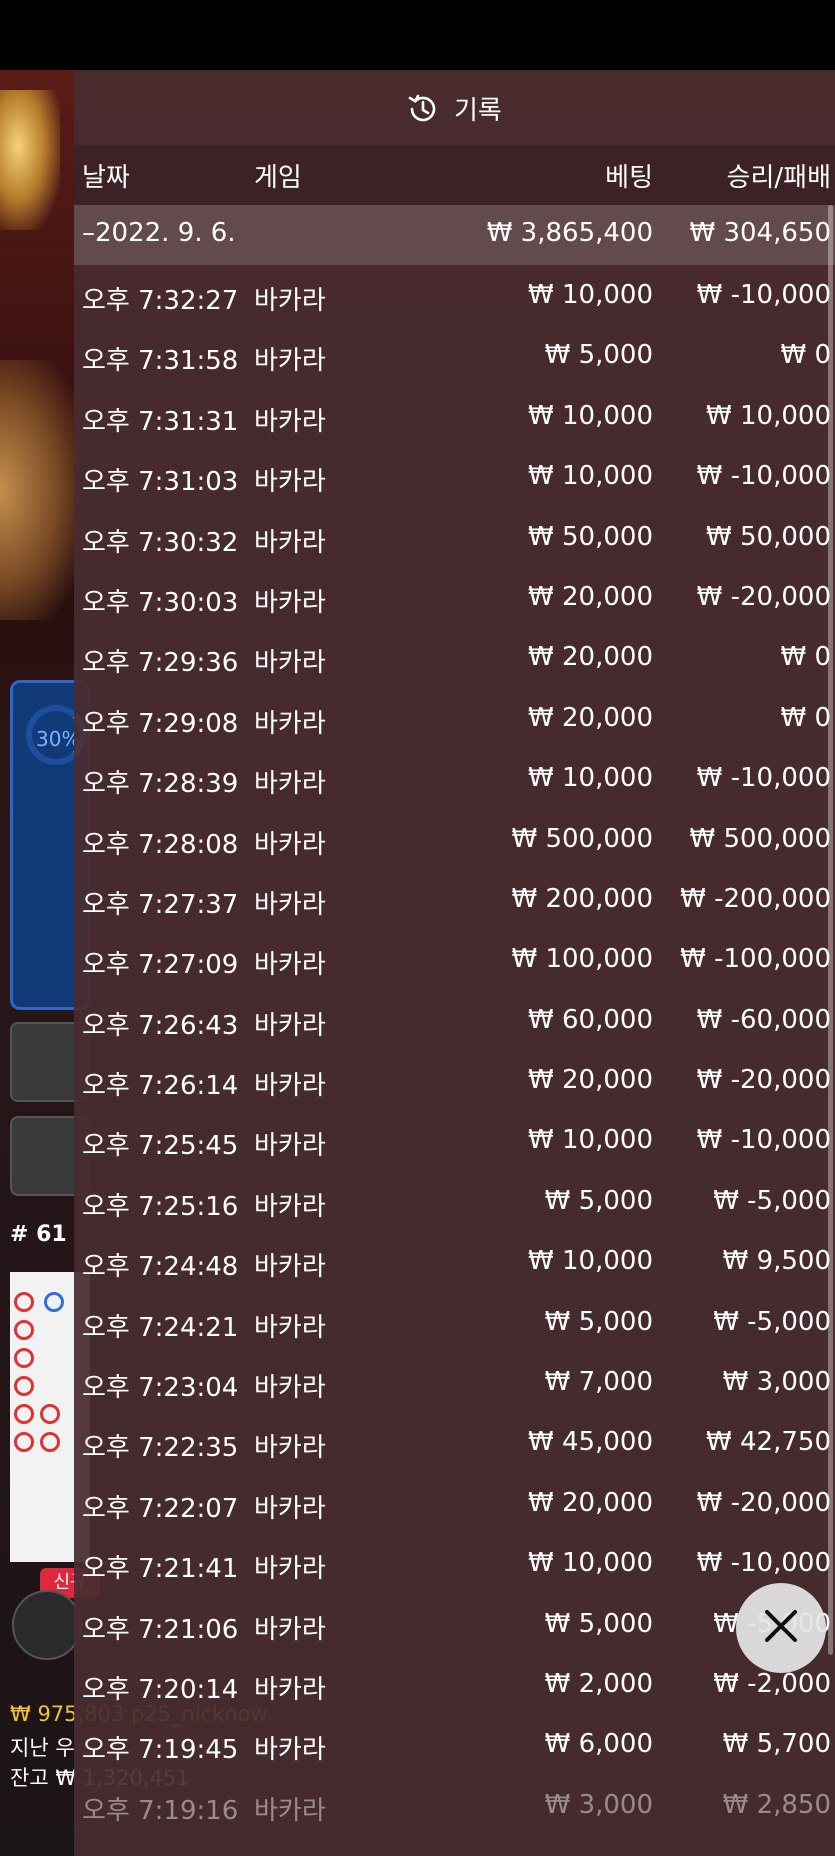 The image size is (835, 1856). What do you see at coordinates (454, 1684) in the screenshot?
I see `table-row: 오후 7:20:14 바카라 ₩ 2,000 ₩ -2,000` at bounding box center [454, 1684].